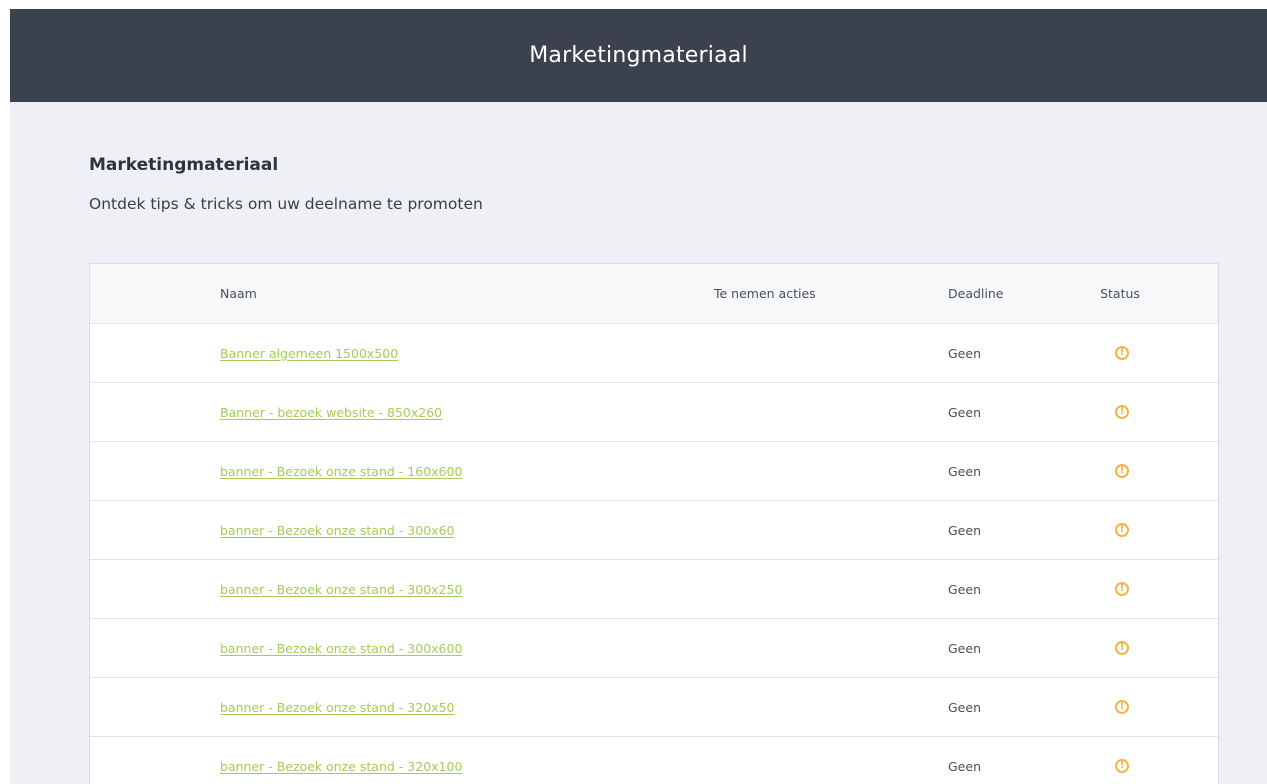 Image resolution: width=1267 pixels, height=784 pixels. Describe the element at coordinates (238, 293) in the screenshot. I see `column-header-name: Naam` at that location.